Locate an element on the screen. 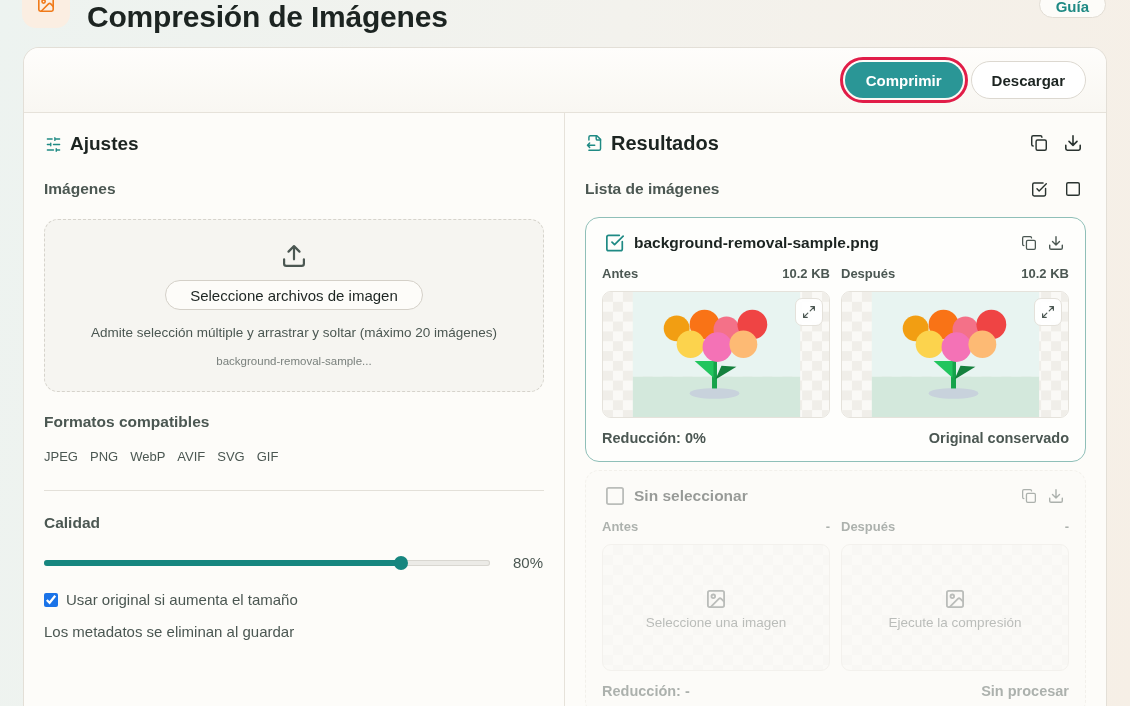 The height and width of the screenshot is (706, 1130). drop-zone-hint: Admite selección múltiple y arrastrar y soltar (máximo 20 imágenes) is located at coordinates (294, 333).